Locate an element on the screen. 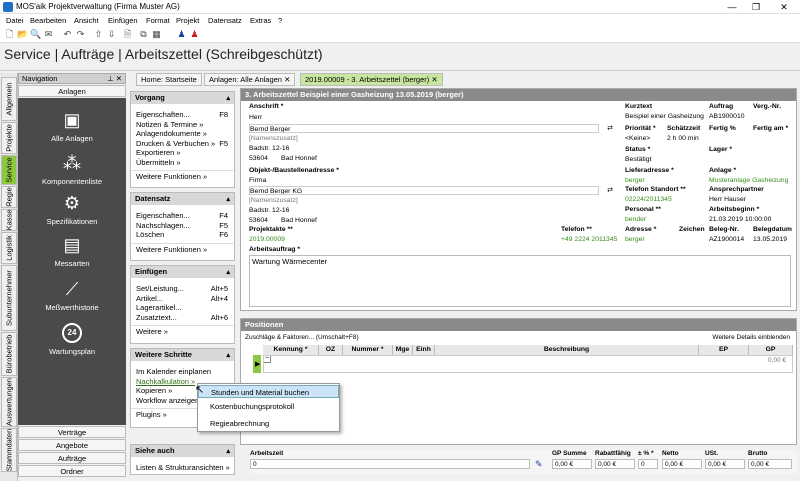 Image resolution: width=800 pixels, height=481 pixels. nav-messarten: ▤ Messarten is located at coordinates (72, 251).